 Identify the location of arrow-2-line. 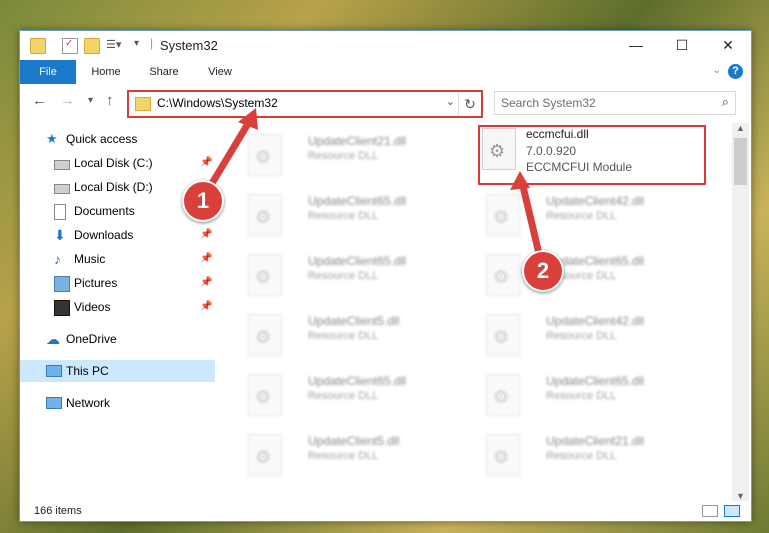
(531, 220).